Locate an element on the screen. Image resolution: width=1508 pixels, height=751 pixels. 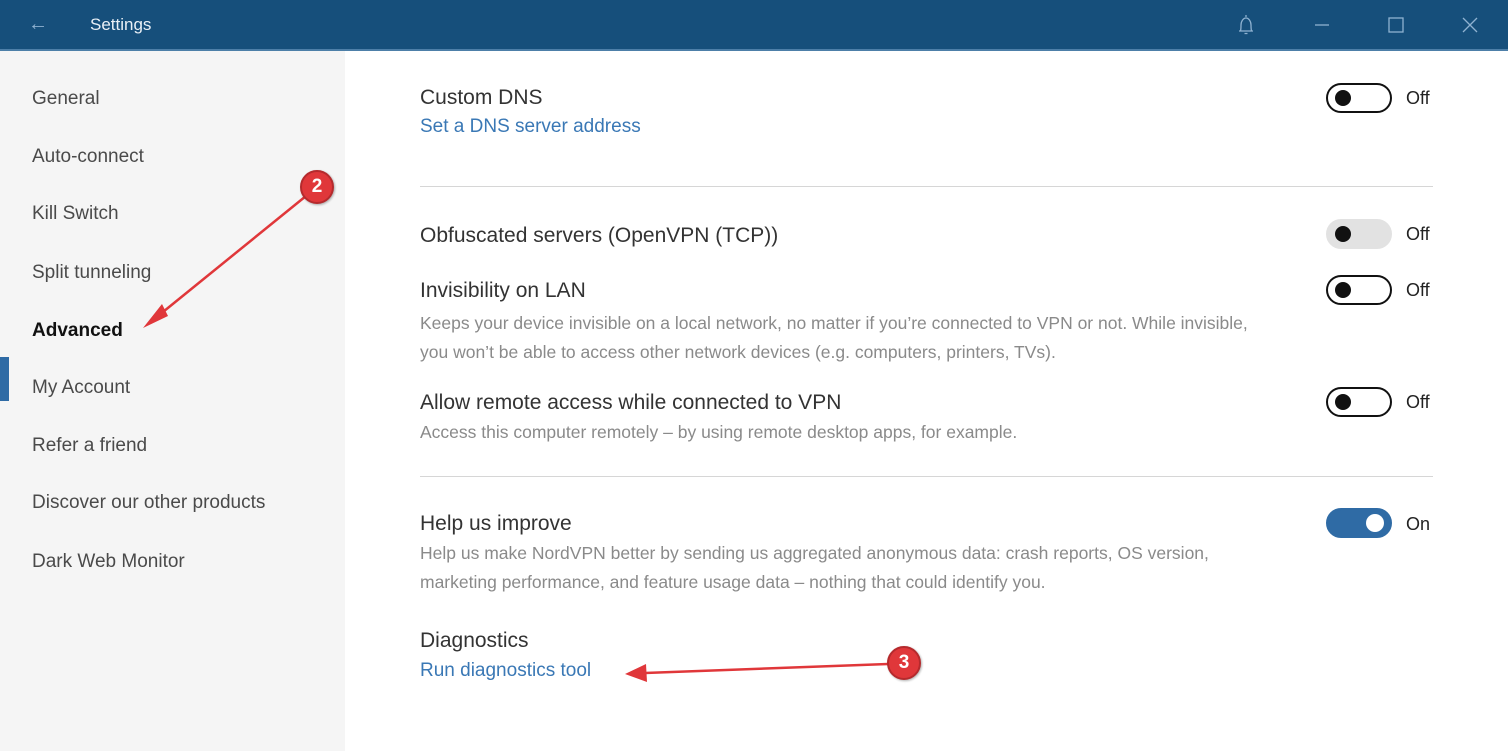
sidebar-item-general: General is located at coordinates (66, 99).